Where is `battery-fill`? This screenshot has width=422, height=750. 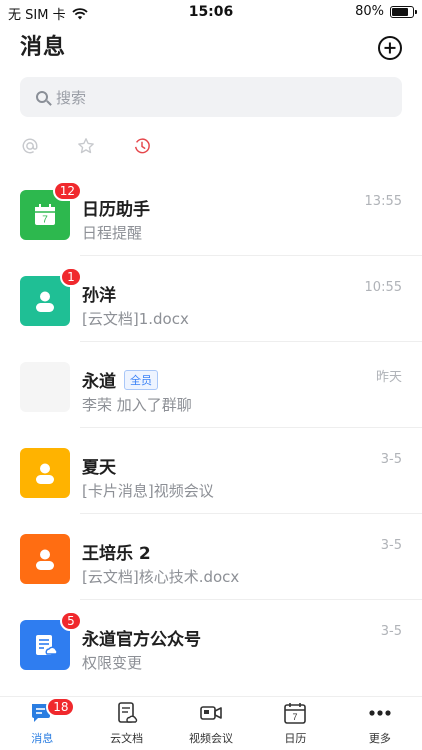
battery-fill is located at coordinates (400, 11).